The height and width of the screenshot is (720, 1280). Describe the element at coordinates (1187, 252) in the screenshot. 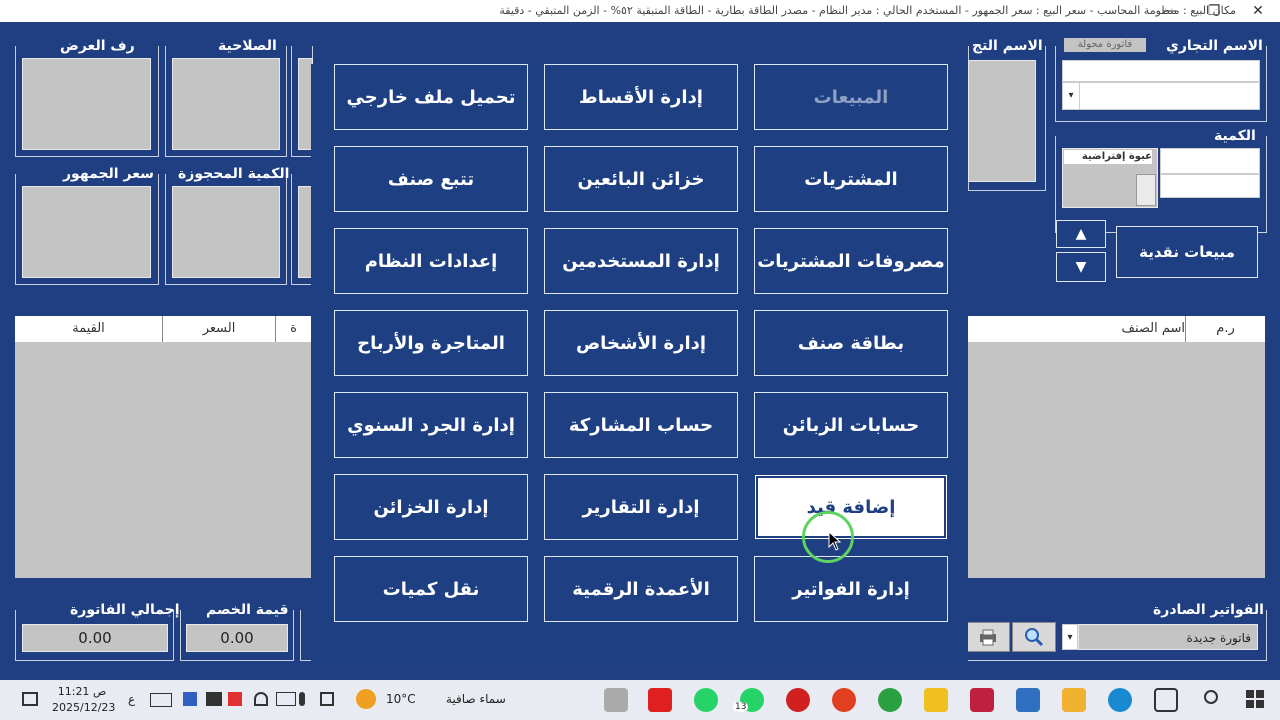

I see `cash-sales-button: مبيعات نقدية` at that location.